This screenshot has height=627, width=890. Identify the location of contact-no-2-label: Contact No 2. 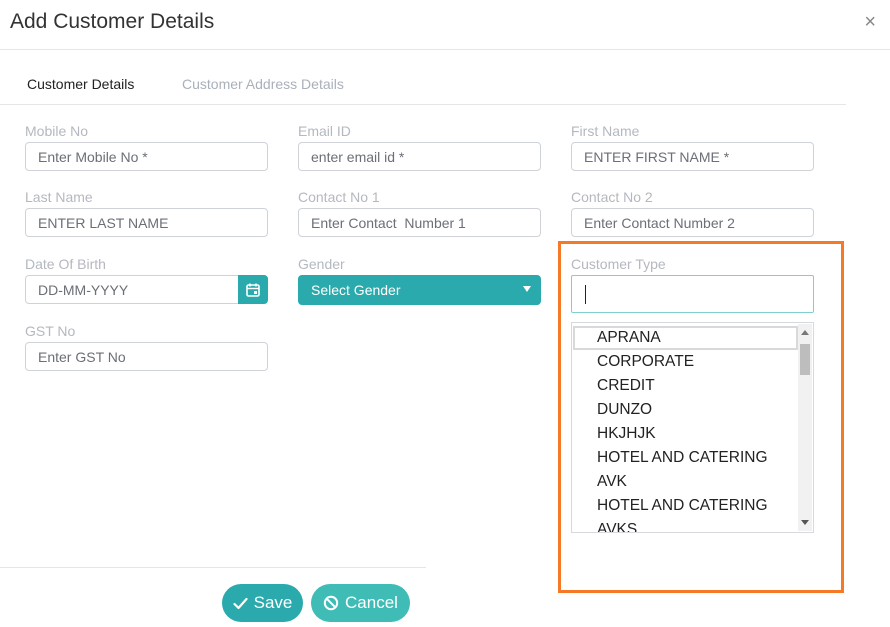
(612, 197).